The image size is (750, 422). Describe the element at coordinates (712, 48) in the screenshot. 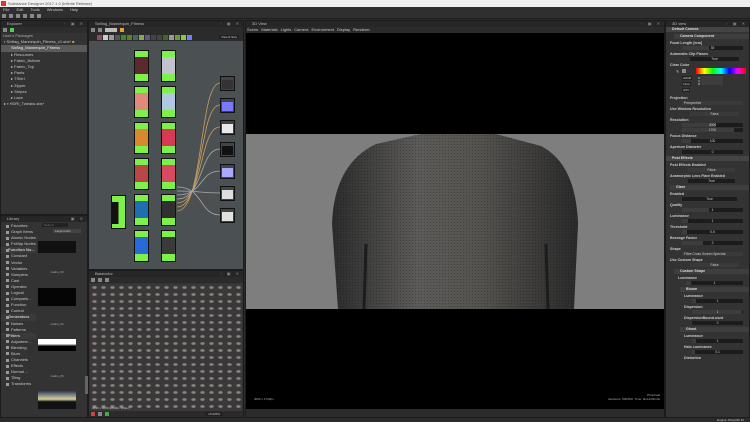

I see `focal-length-slider: 35` at that location.